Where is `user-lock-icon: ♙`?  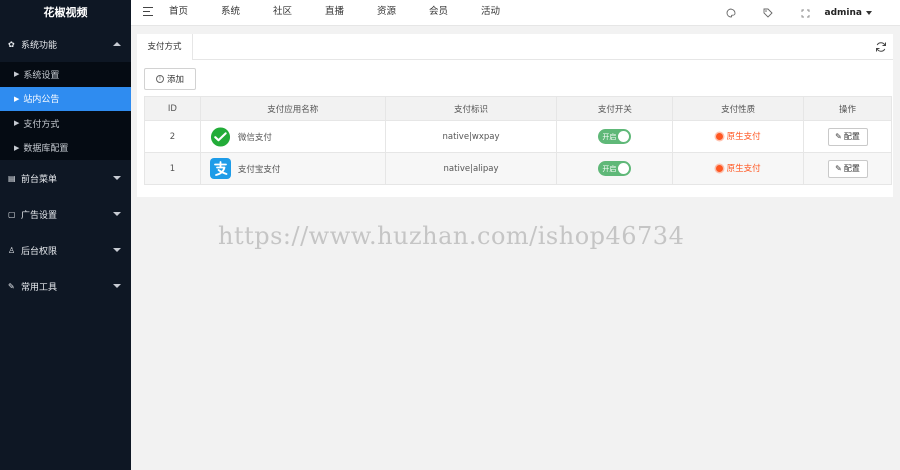 user-lock-icon: ♙ is located at coordinates (12, 250).